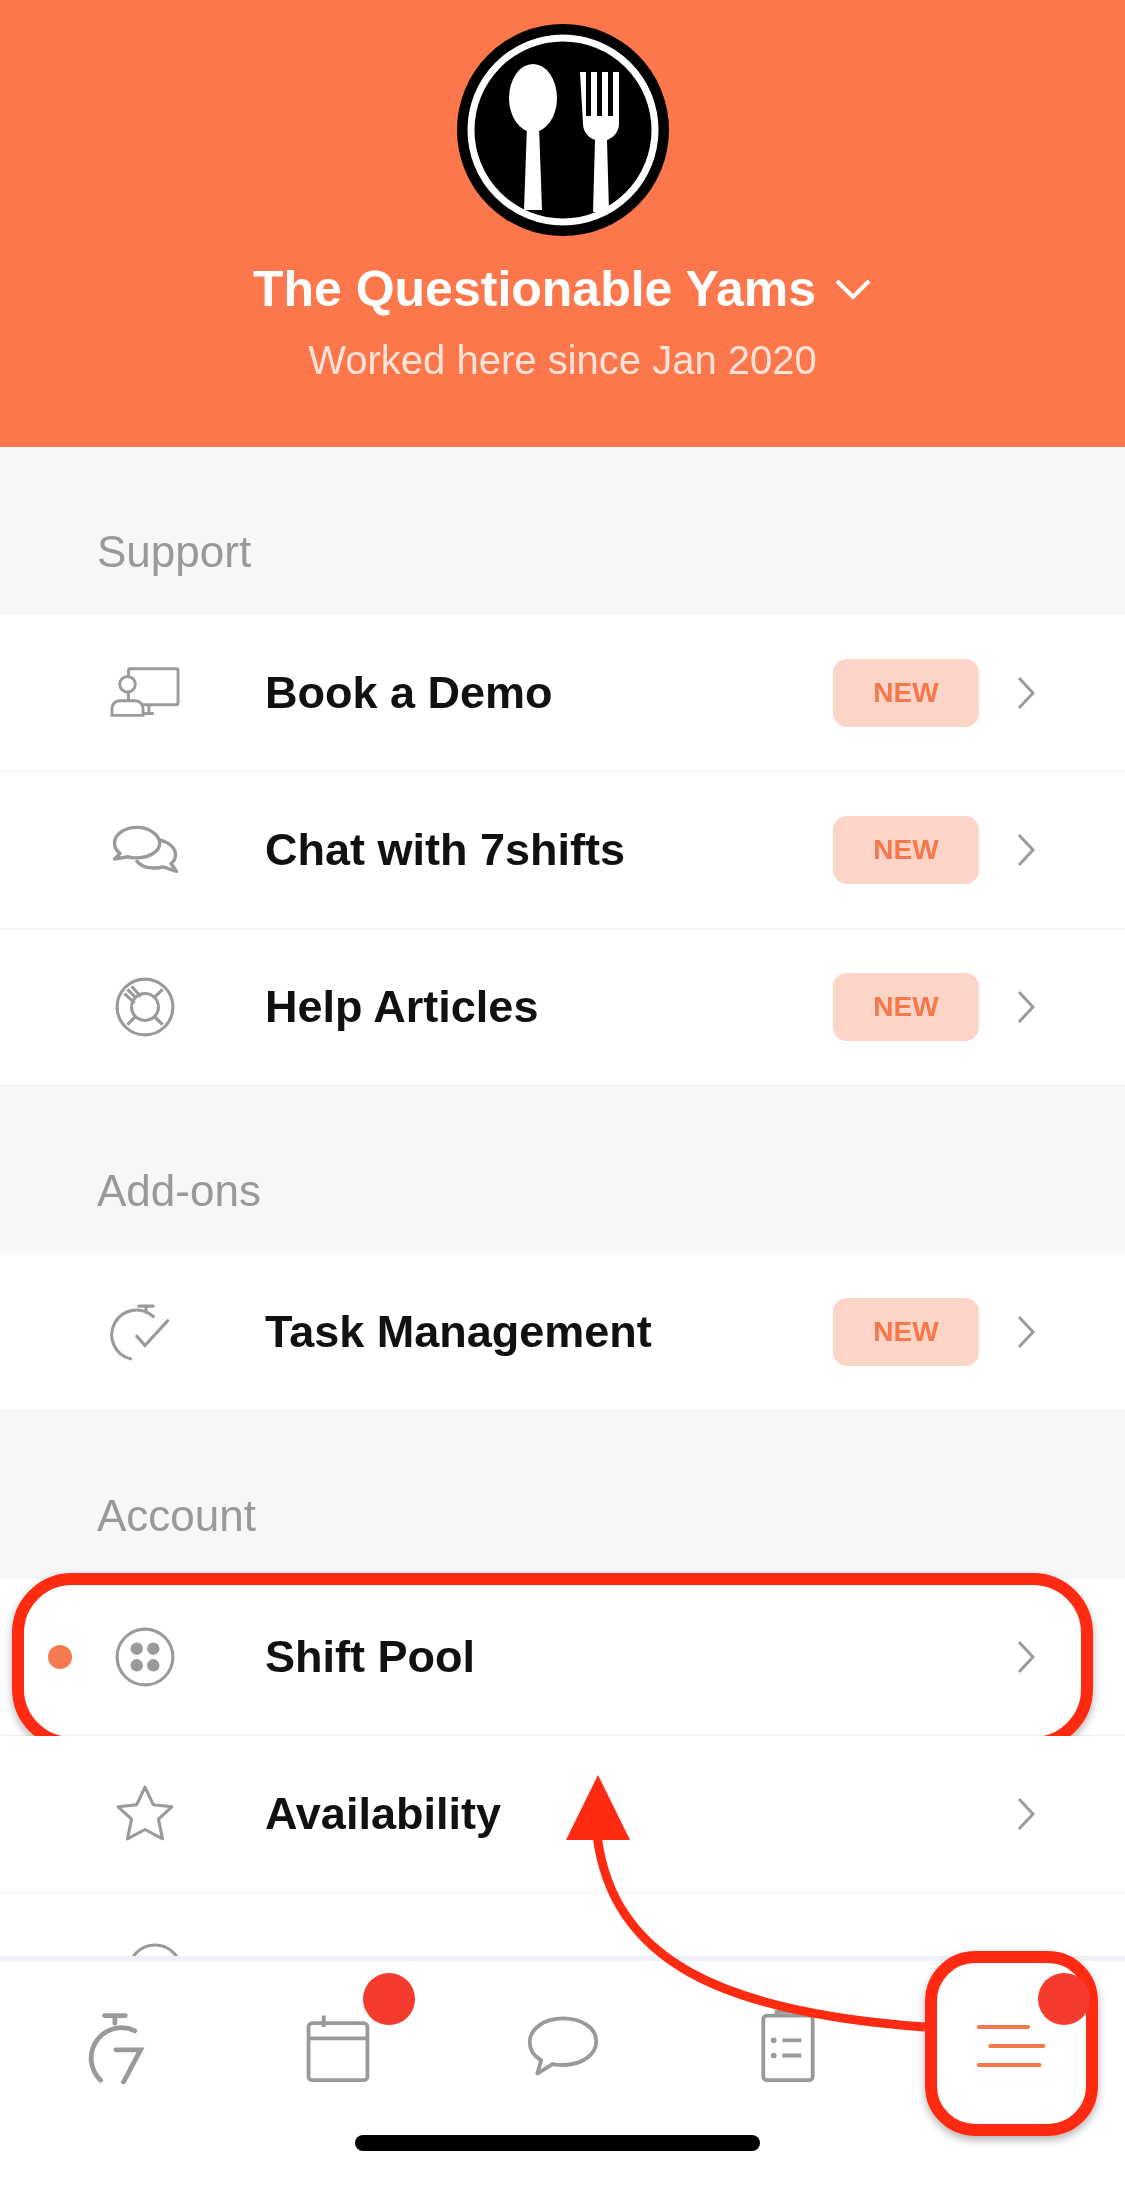 This screenshot has height=2211, width=1125. What do you see at coordinates (446, 850) in the screenshot?
I see `menu-item-label: Chat with 7shifts` at bounding box center [446, 850].